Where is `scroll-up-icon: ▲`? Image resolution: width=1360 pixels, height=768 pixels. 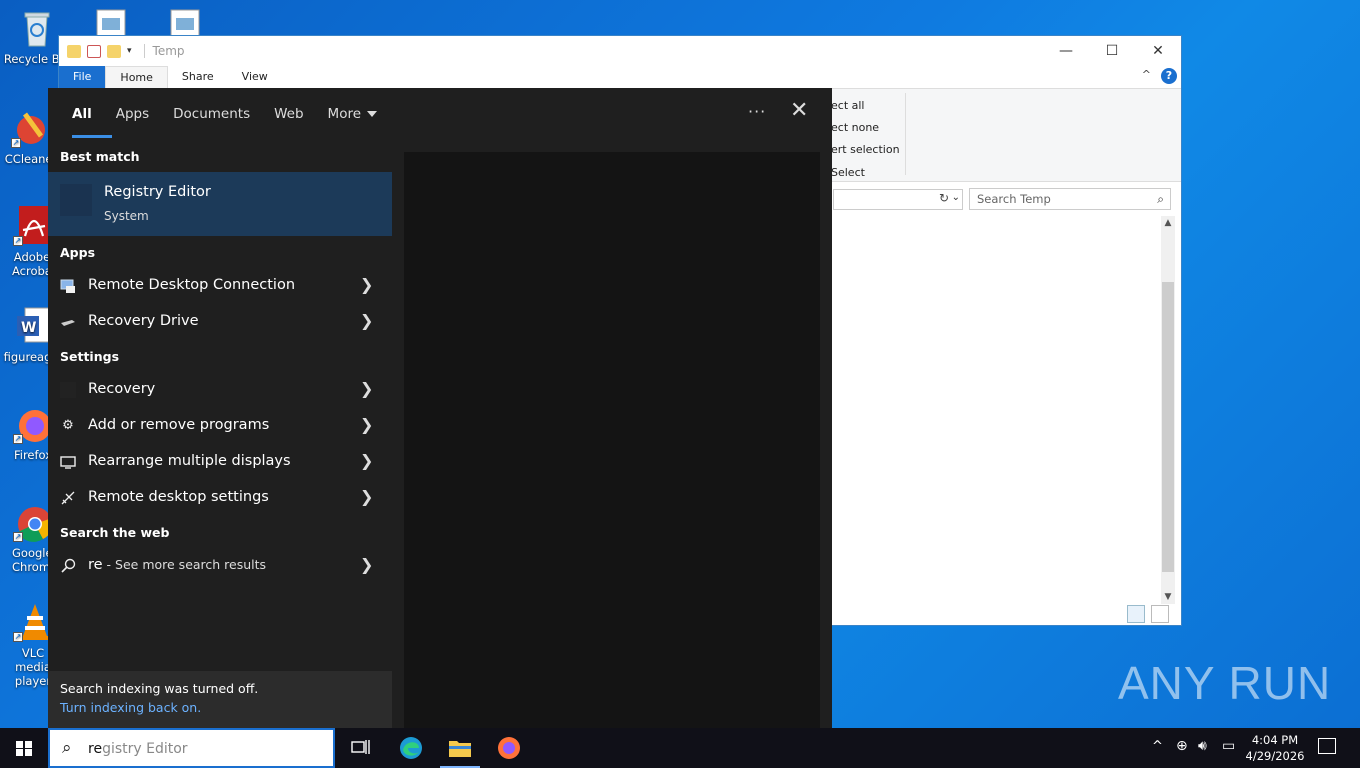 scroll-up-icon: ▲ is located at coordinates (1168, 223).